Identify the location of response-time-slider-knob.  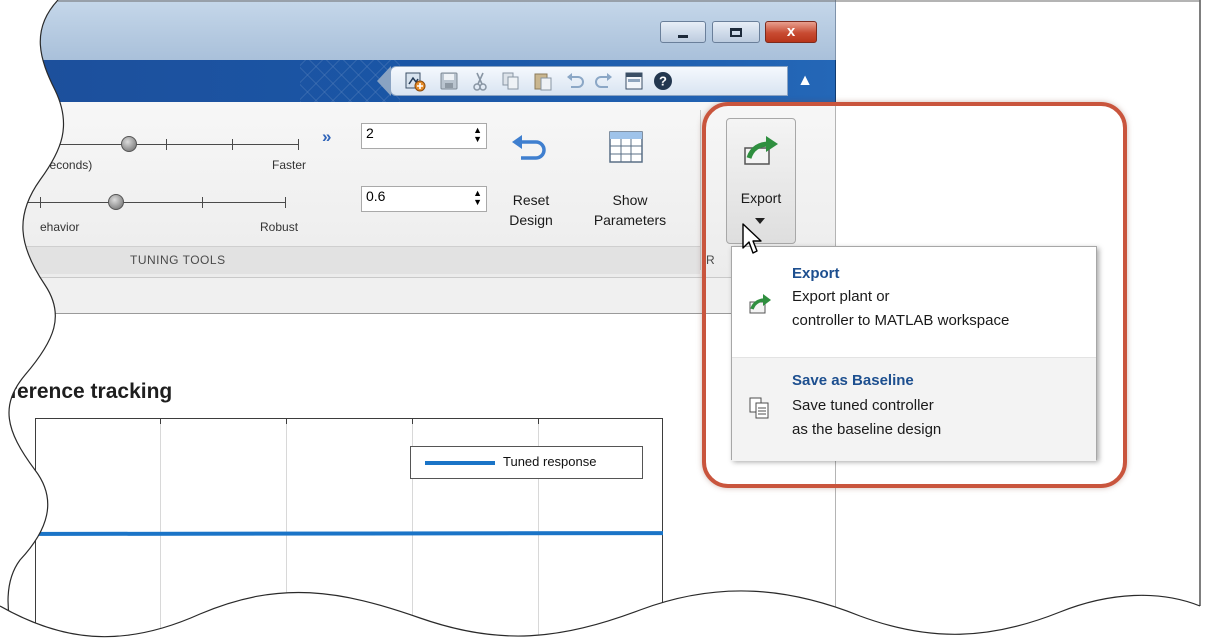
(129, 144).